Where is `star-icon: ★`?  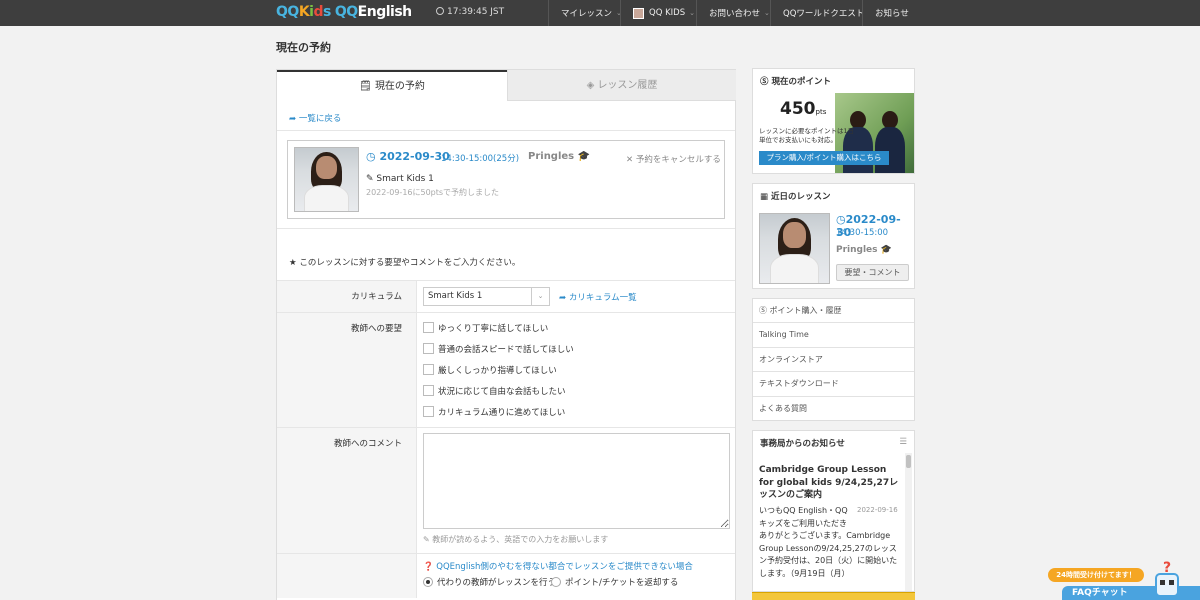 star-icon: ★ is located at coordinates (294, 263).